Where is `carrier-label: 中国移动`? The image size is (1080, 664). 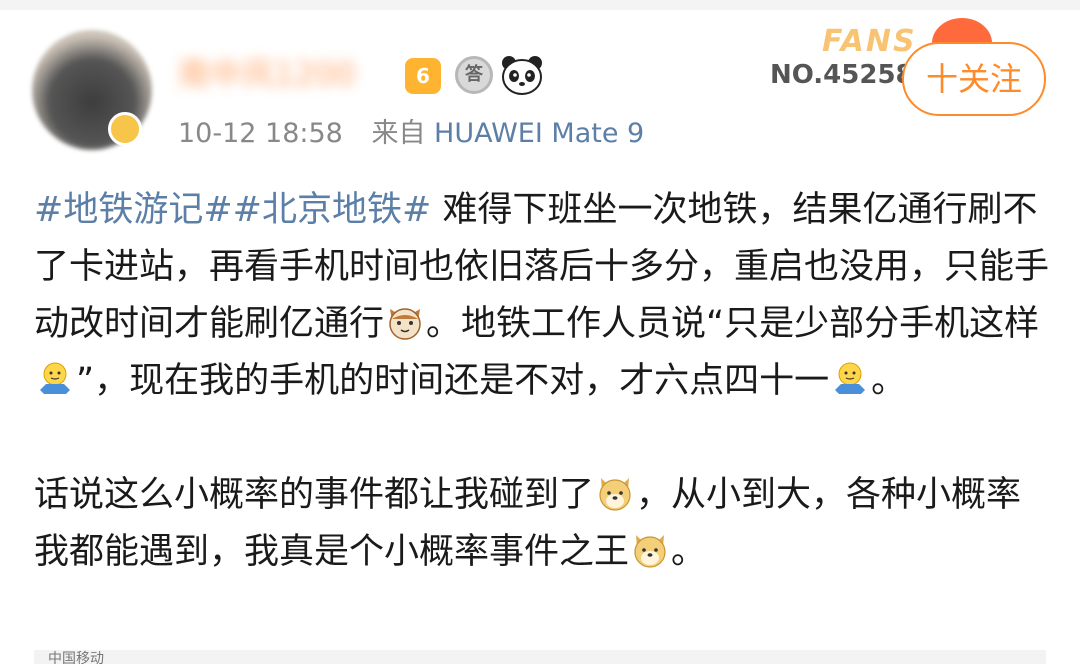
carrier-label: 中国移动 is located at coordinates (76, 657).